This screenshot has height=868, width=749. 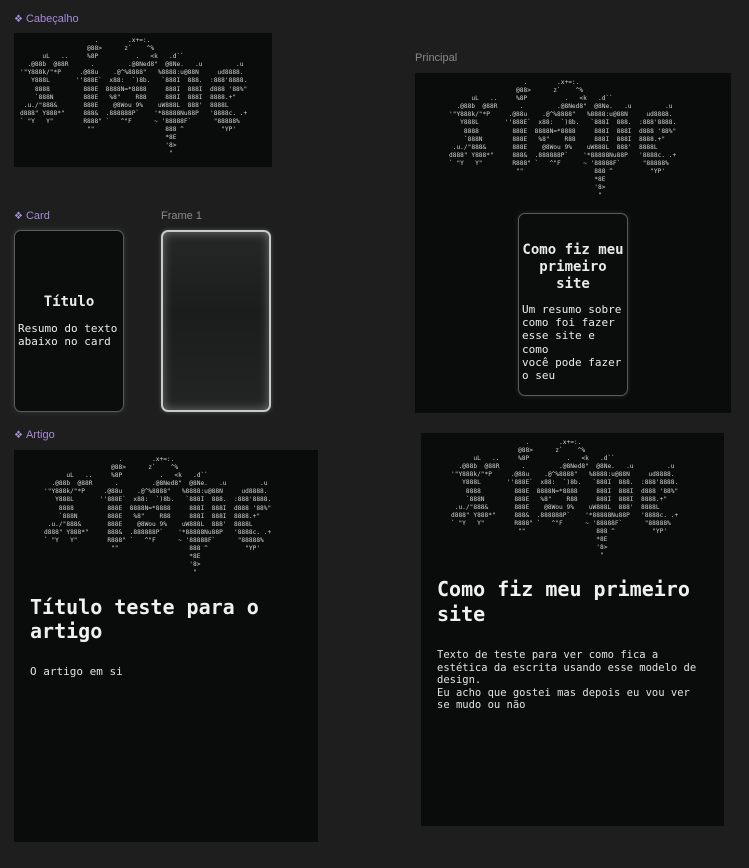 I want to click on principal-frame-label: Principal, so click(x=436, y=58).